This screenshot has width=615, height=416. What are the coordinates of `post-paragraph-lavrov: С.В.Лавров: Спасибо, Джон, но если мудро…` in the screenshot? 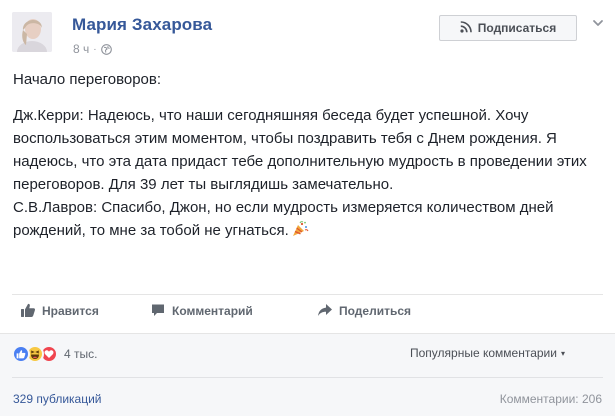 It's located at (308, 219).